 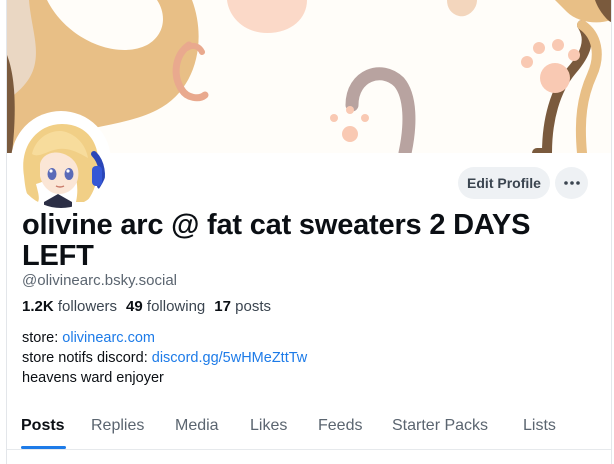 I want to click on tab-starter-packs: Starter Packs, so click(x=440, y=426).